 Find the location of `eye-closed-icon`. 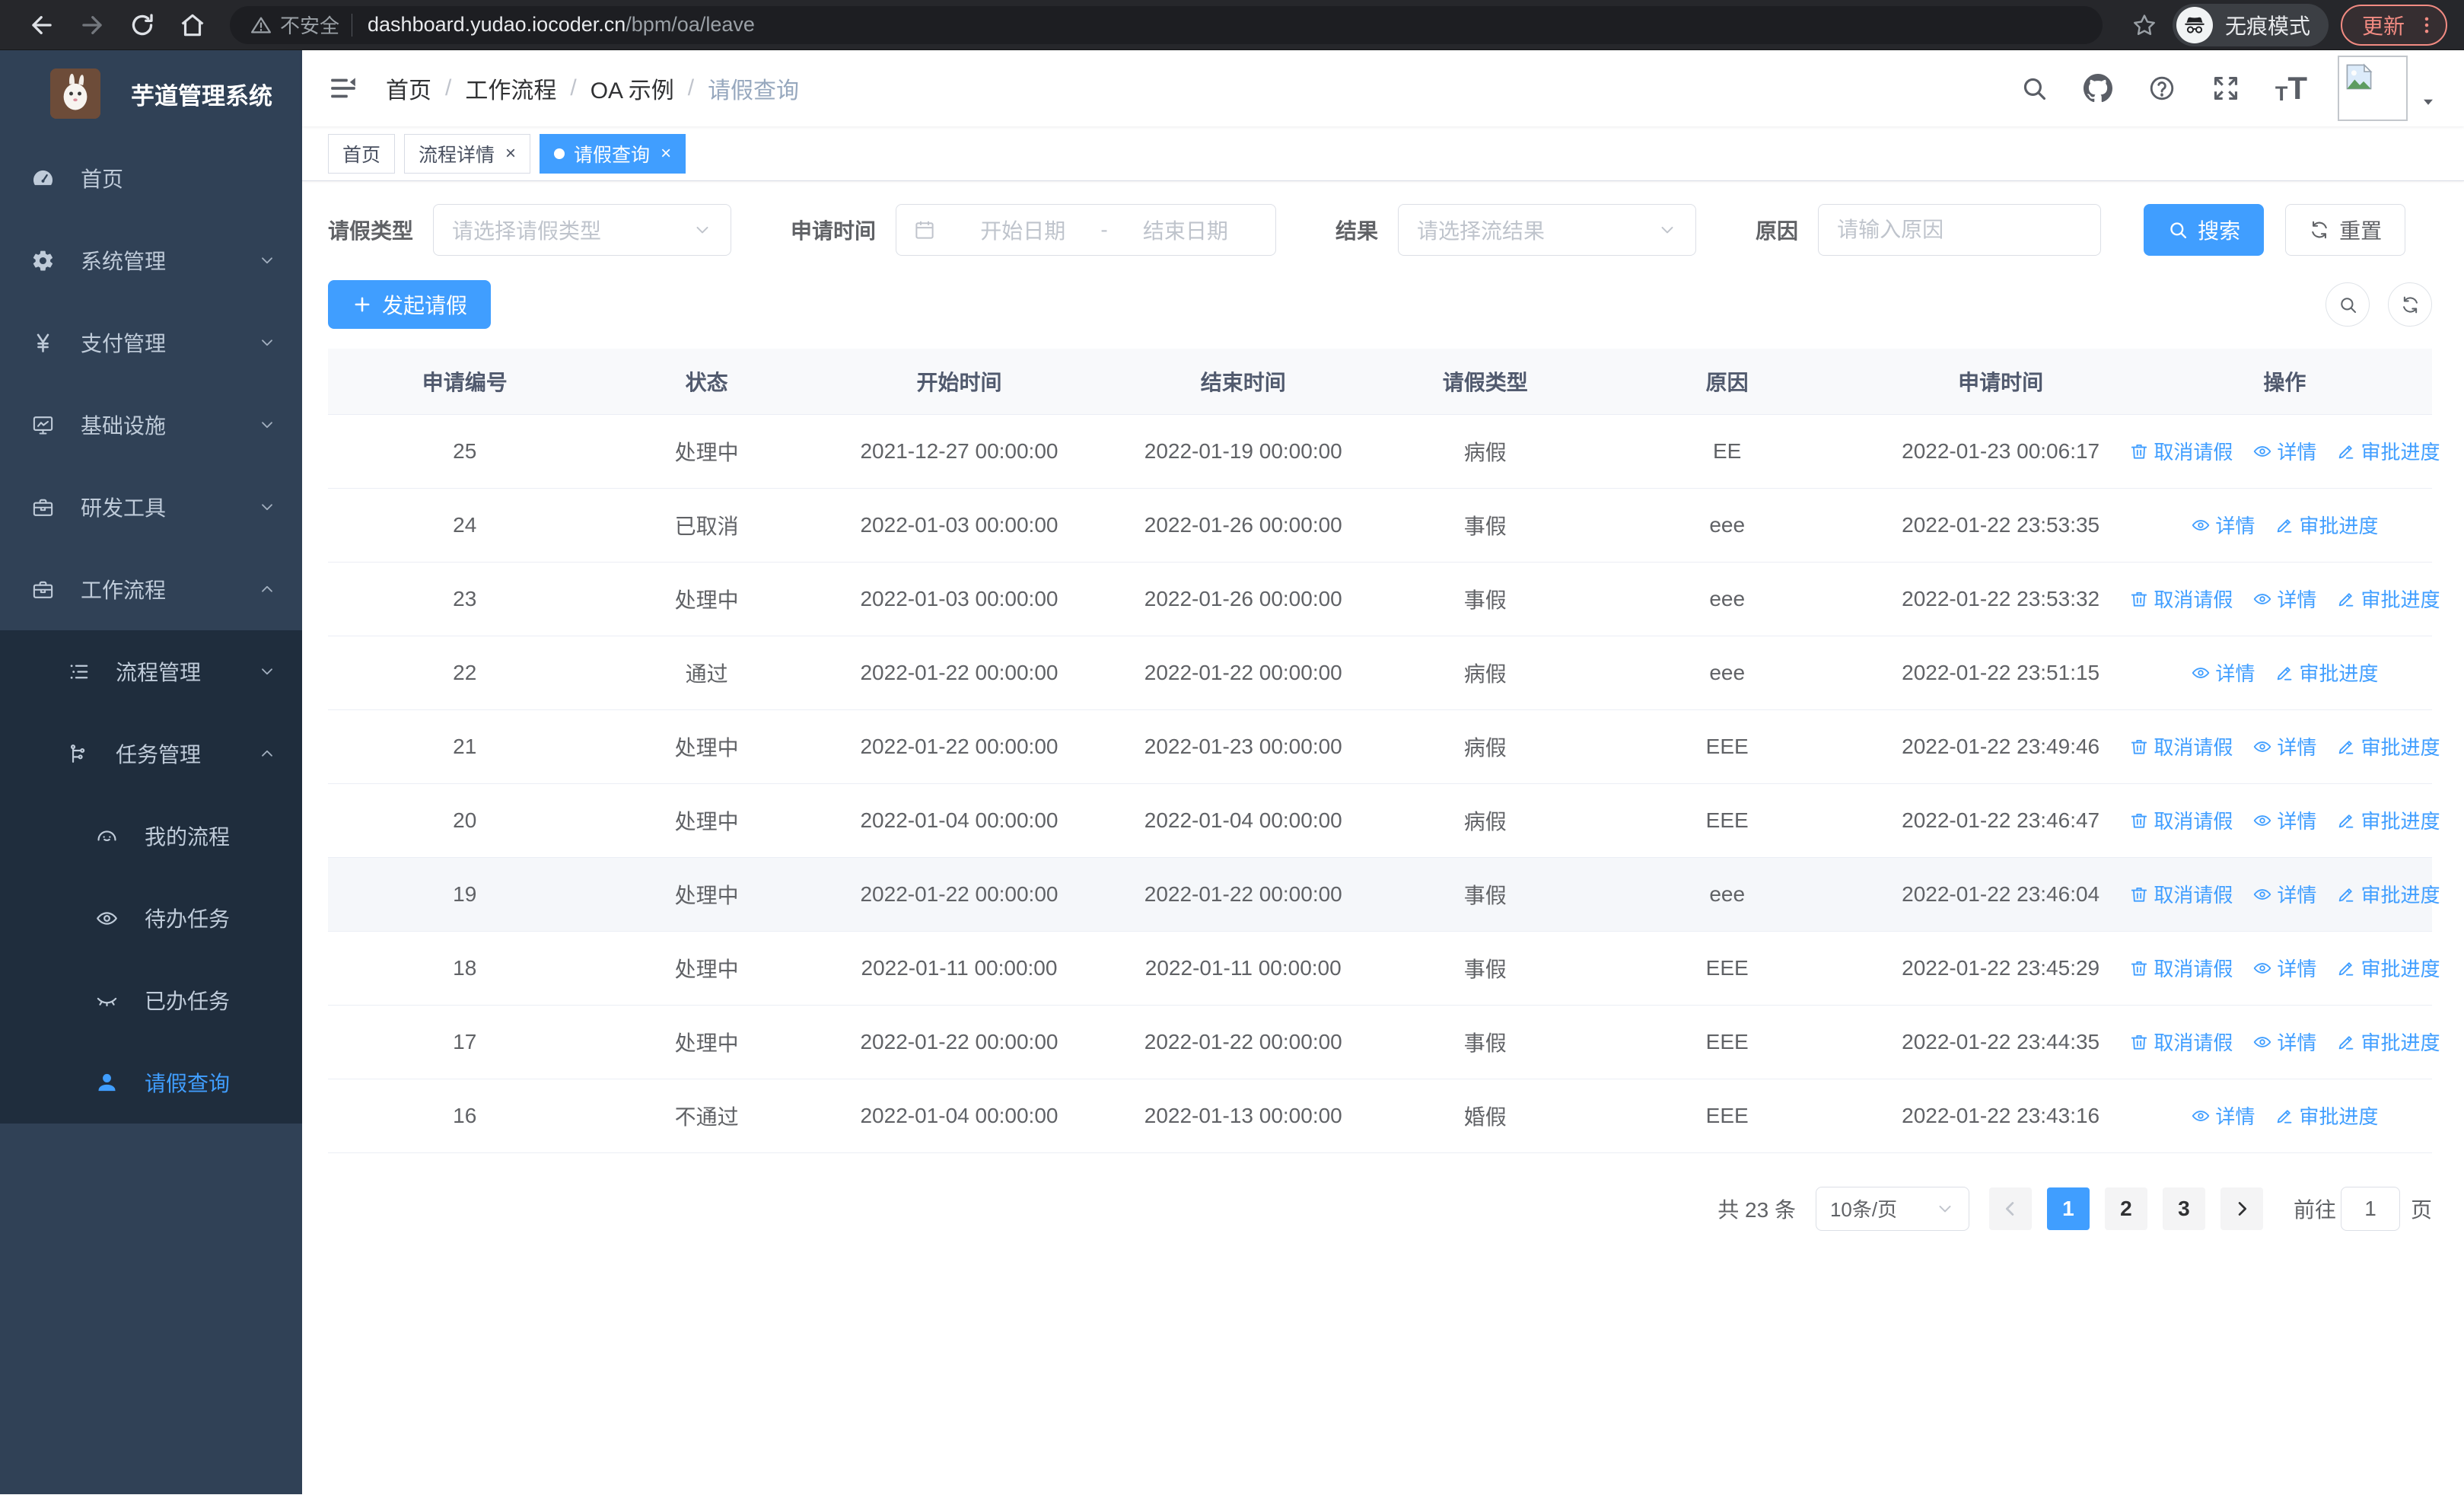

eye-closed-icon is located at coordinates (106, 1001).